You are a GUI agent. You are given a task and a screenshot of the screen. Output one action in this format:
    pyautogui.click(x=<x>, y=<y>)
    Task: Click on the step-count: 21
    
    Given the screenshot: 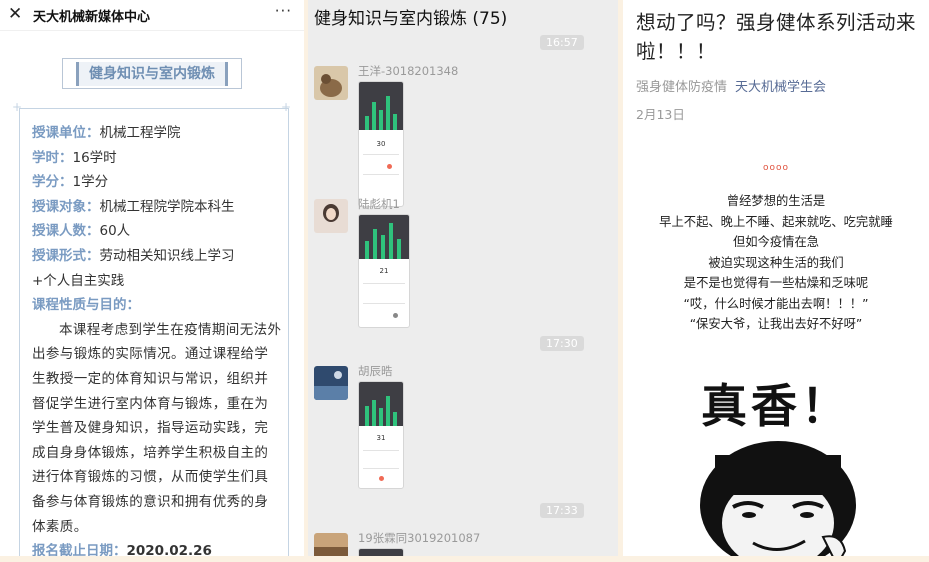 What is the action you would take?
    pyautogui.click(x=384, y=271)
    